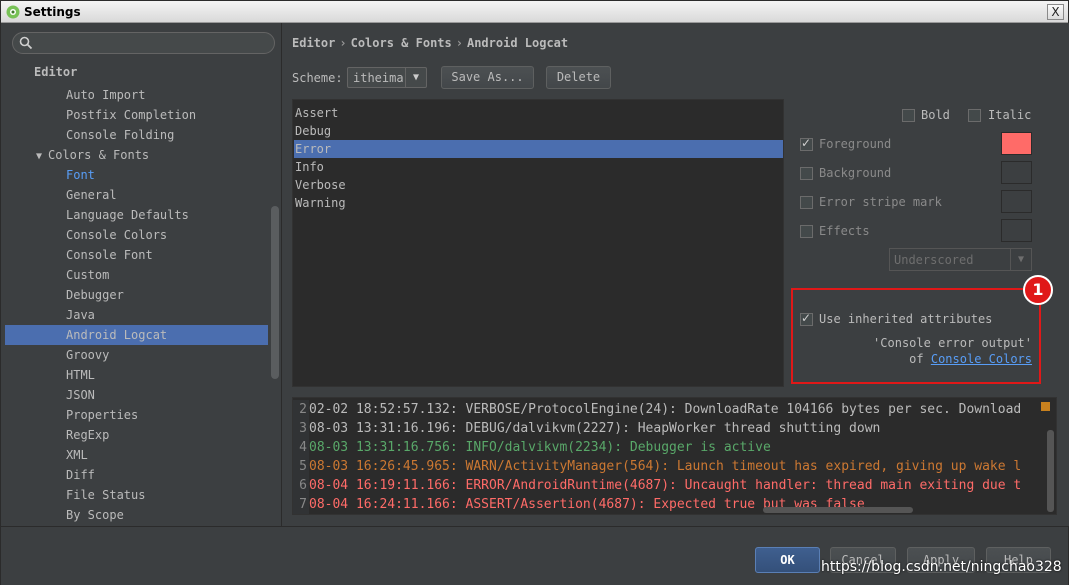 The width and height of the screenshot is (1069, 585). I want to click on sidebar-item: Custom, so click(87, 275).